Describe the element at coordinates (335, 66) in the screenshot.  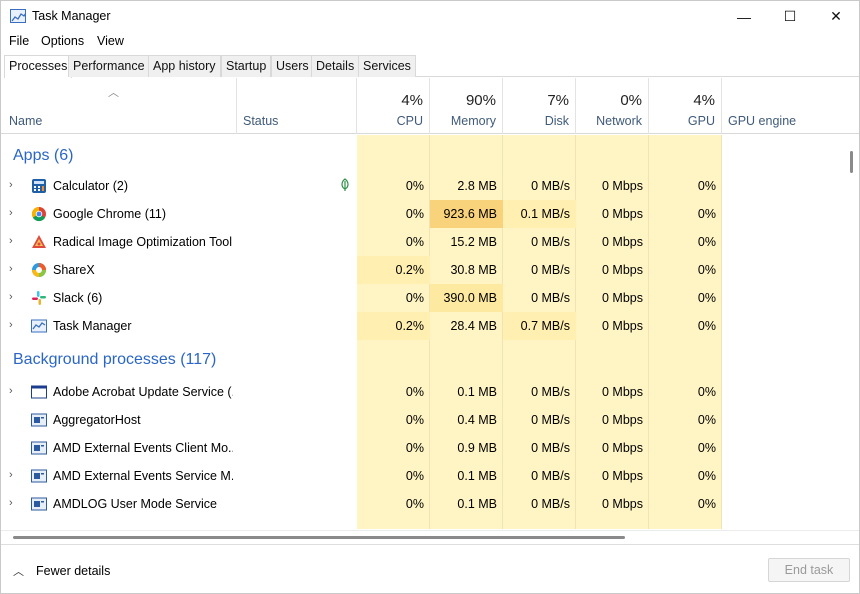
I see `tab-details: Details` at that location.